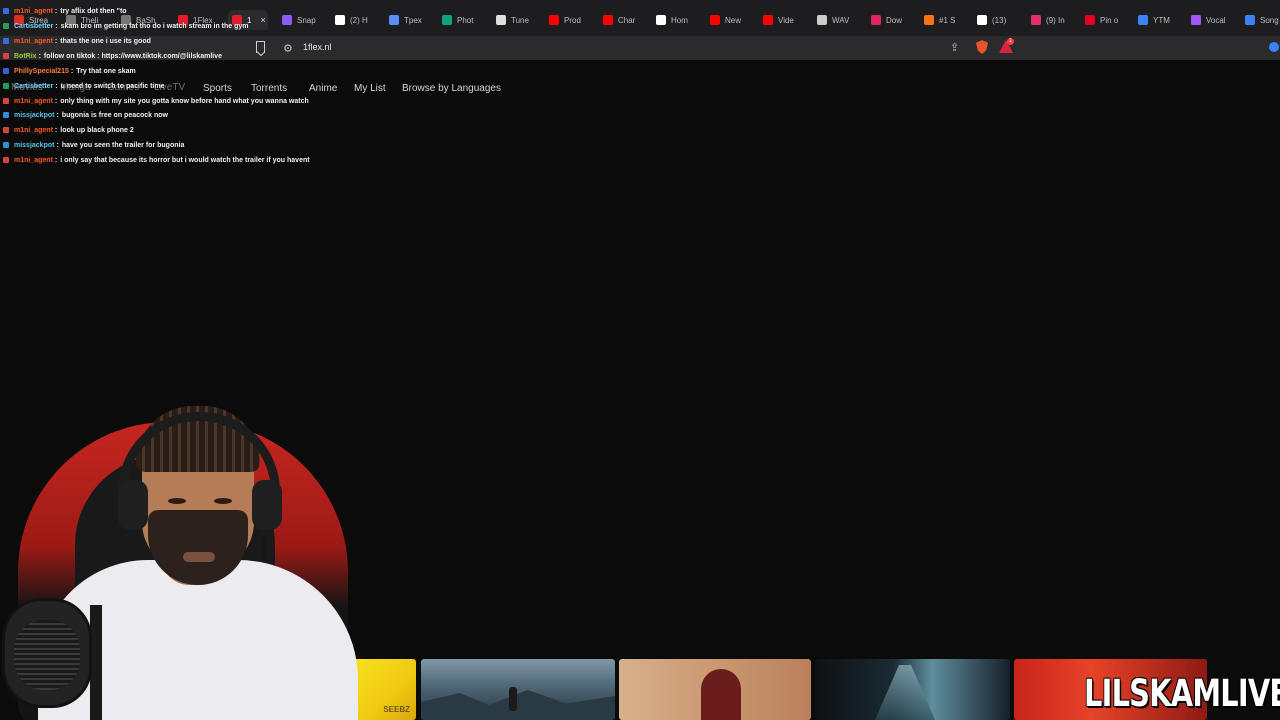 The image size is (1280, 720). Describe the element at coordinates (1182, 693) in the screenshot. I see `channel-watermark: LILSKAMLIVE` at that location.